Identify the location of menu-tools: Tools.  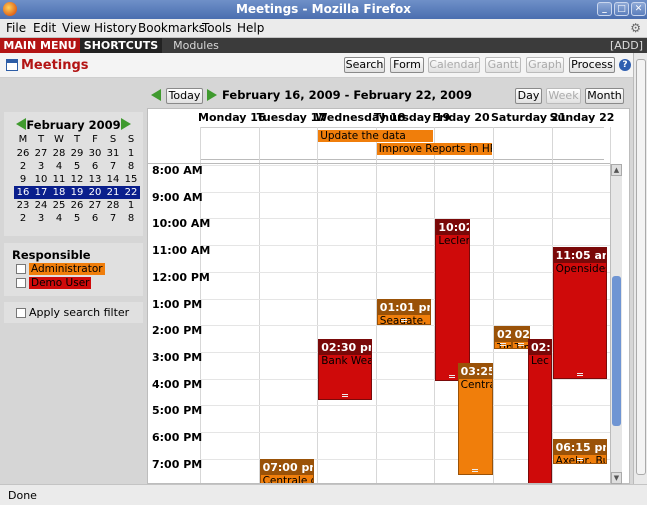
(217, 28).